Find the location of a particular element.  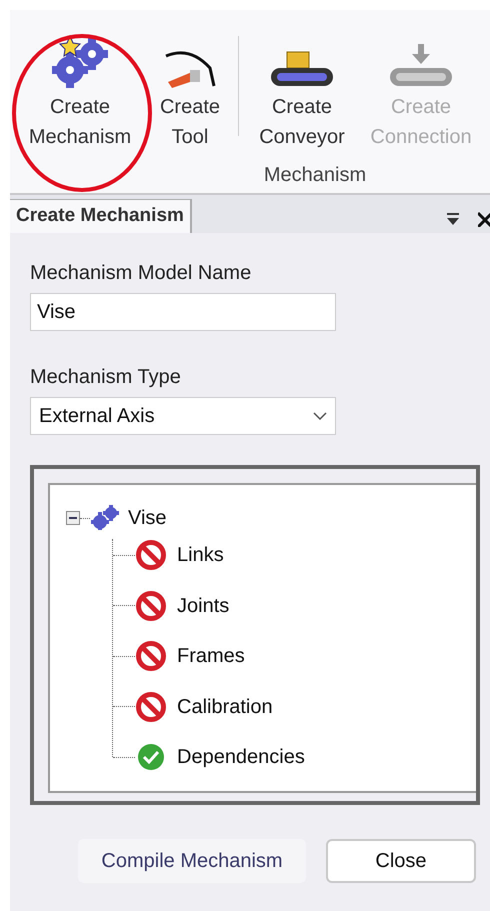

dialog-button: Close is located at coordinates (401, 861).